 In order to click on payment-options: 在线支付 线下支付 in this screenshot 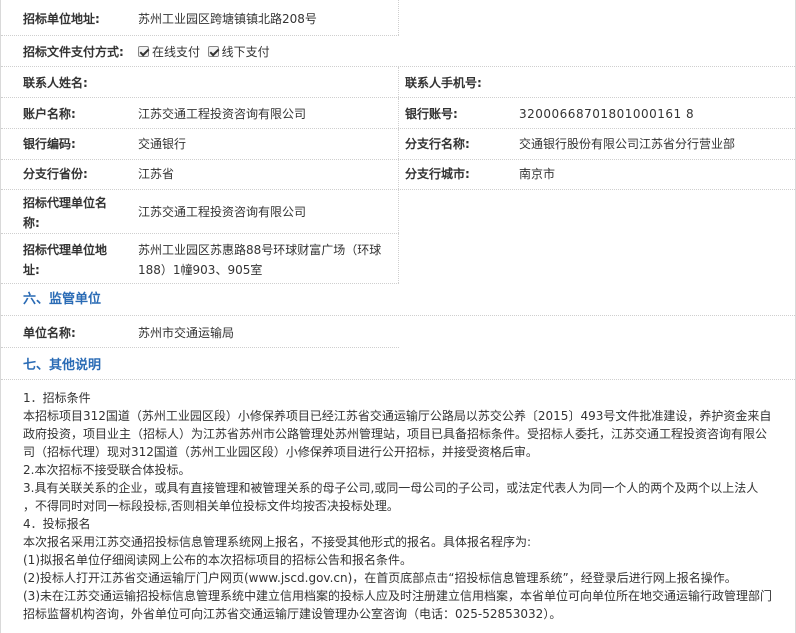, I will do `click(204, 52)`.